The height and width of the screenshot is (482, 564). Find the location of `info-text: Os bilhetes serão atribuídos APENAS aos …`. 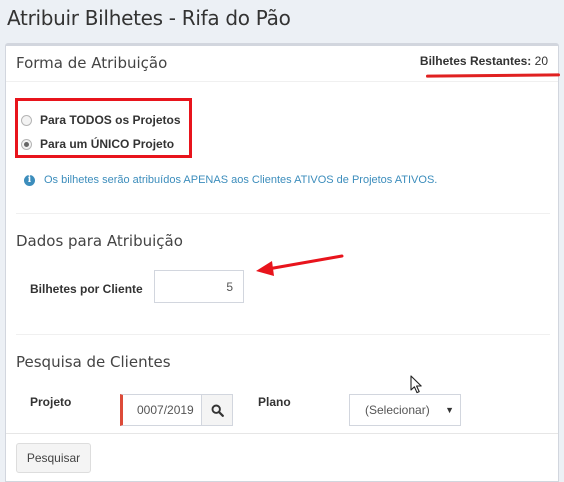

info-text: Os bilhetes serão atribuídos APENAS aos … is located at coordinates (241, 180).